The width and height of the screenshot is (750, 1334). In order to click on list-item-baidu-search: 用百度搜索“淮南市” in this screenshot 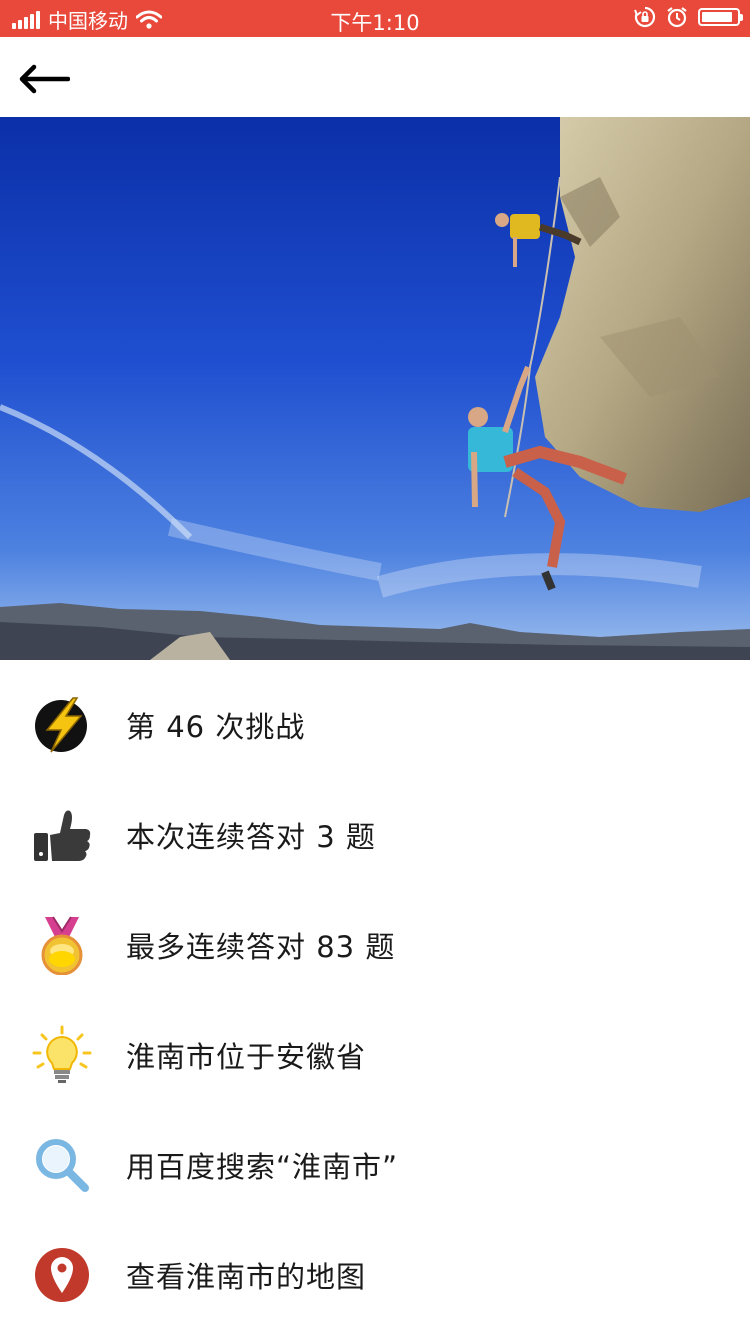, I will do `click(375, 1165)`.